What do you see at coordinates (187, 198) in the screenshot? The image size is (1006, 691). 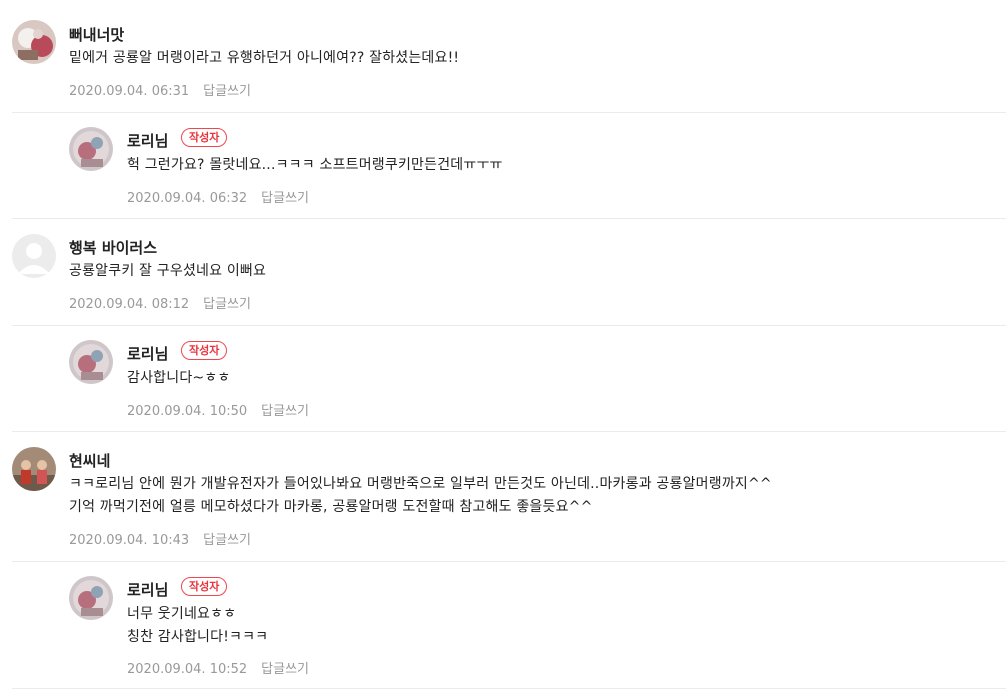 I see `reply-date: 2020.09.04. 06:32` at bounding box center [187, 198].